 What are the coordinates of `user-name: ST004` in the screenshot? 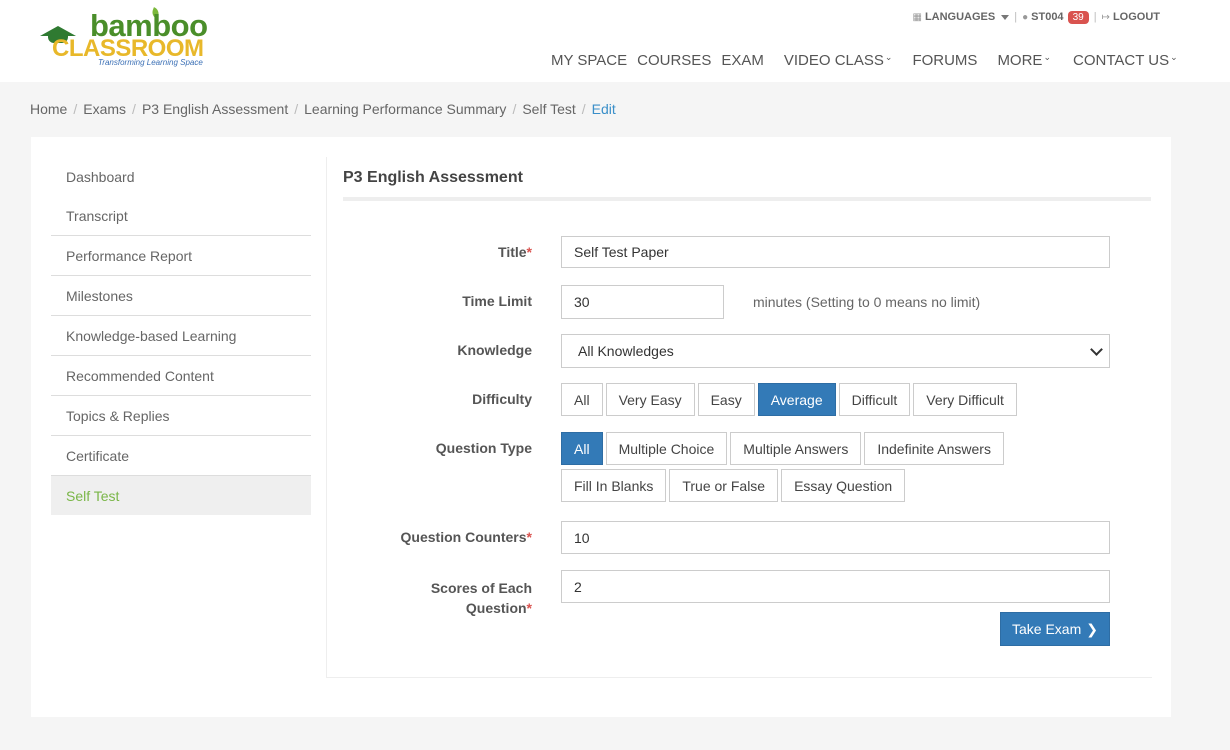 It's located at (1047, 17).